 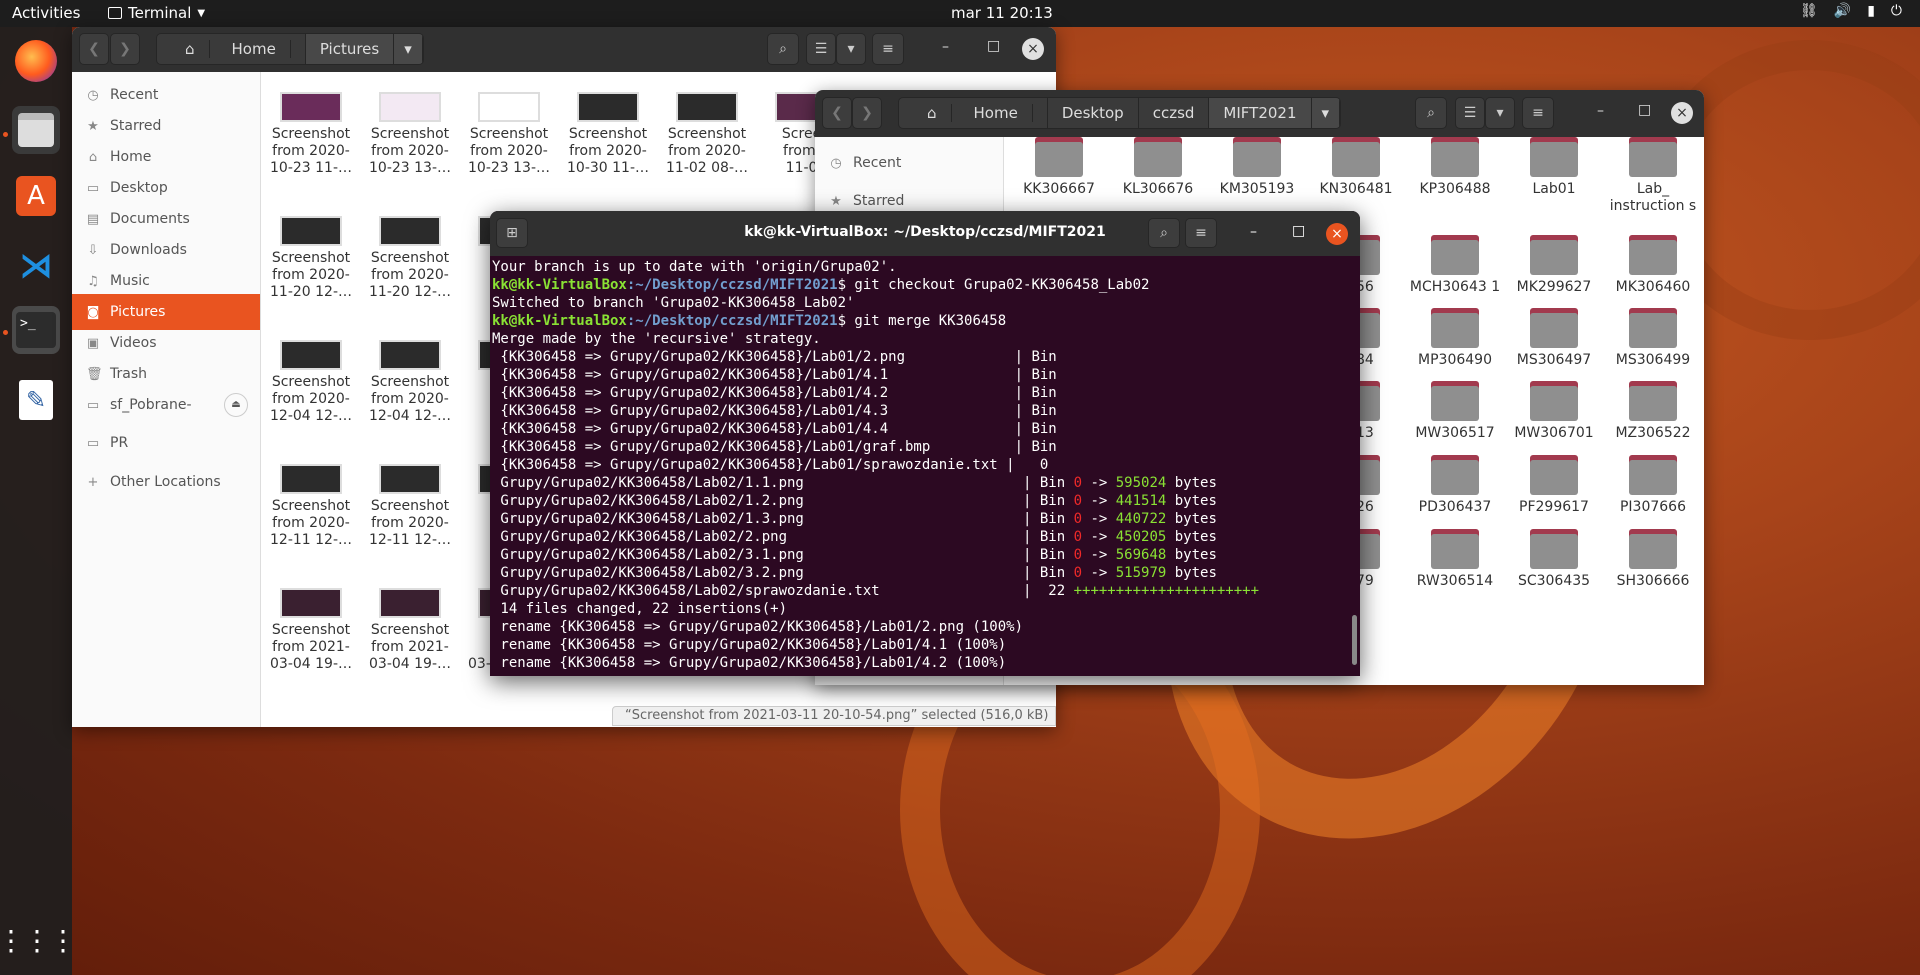 I want to click on breadcrumb-home: ⌂ Home, so click(x=973, y=113).